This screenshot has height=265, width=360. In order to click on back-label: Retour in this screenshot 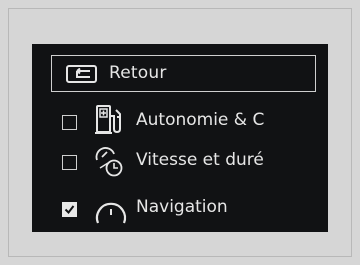, I will do `click(138, 73)`.